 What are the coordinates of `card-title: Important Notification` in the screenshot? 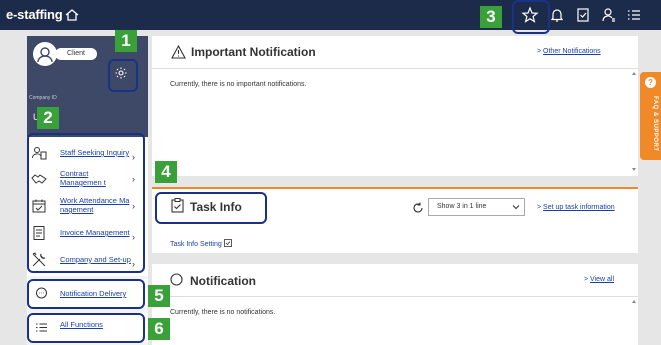 It's located at (253, 52).